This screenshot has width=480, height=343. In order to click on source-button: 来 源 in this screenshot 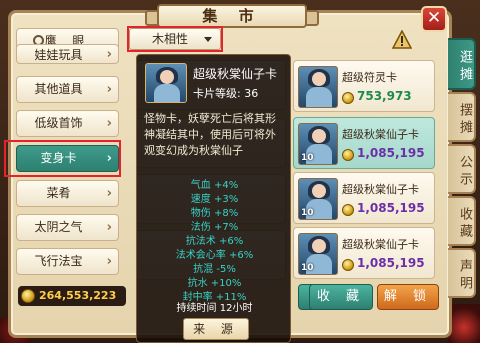, I will do `click(216, 329)`.